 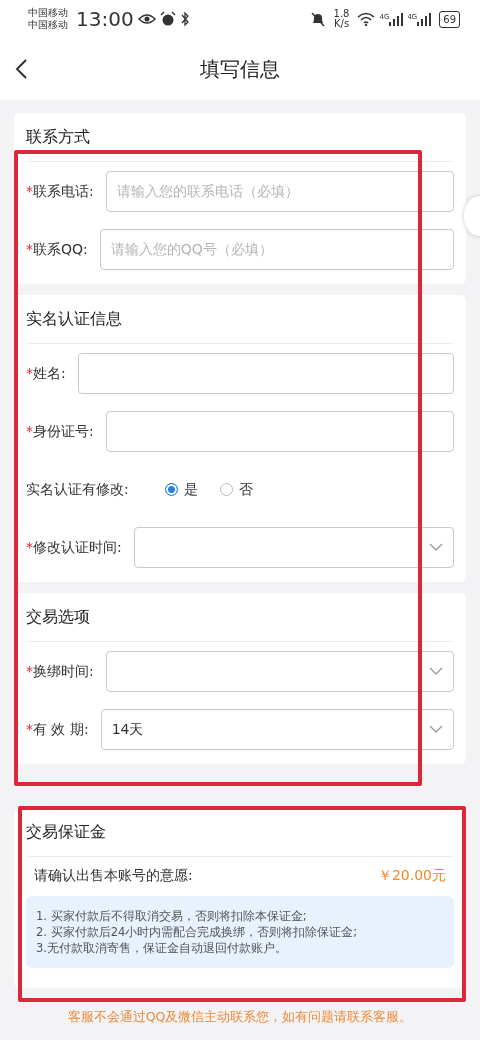 What do you see at coordinates (341, 24) in the screenshot?
I see `net-speed: K/s` at bounding box center [341, 24].